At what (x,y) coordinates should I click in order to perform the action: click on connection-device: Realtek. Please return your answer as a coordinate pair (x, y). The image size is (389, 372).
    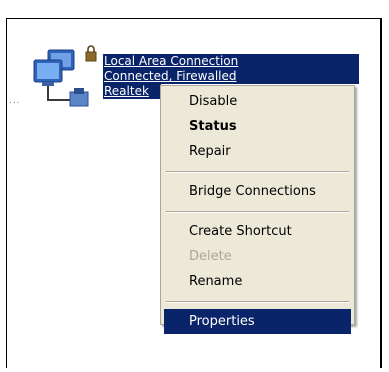
    Looking at the image, I should click on (132, 91).